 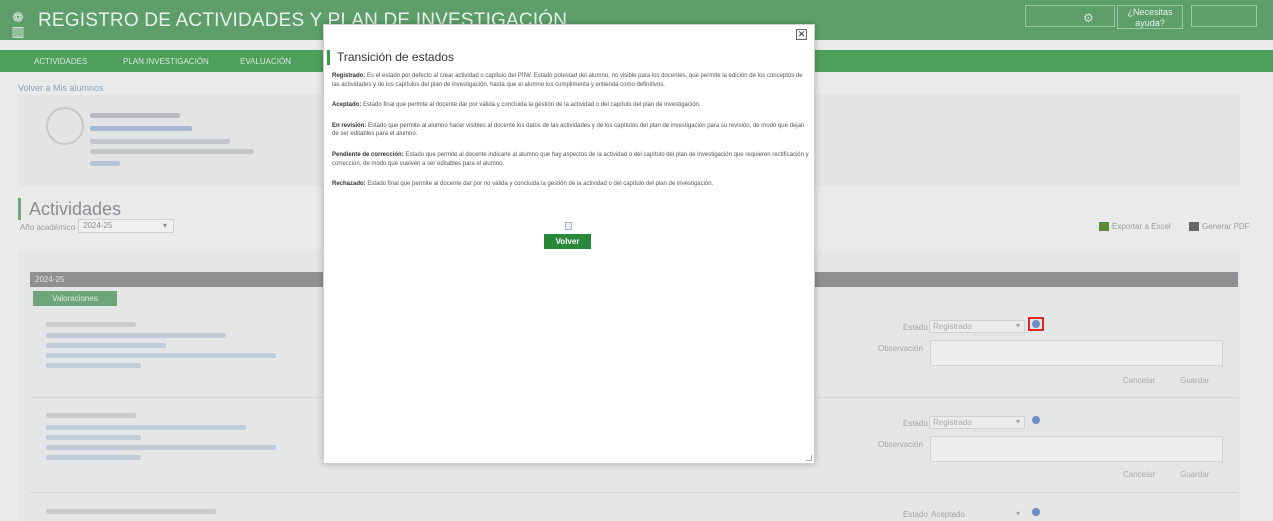 I want to click on pdf-icon, so click(x=1194, y=227).